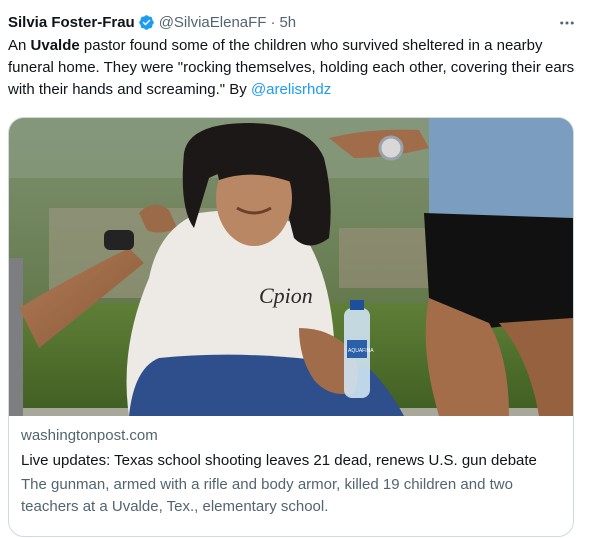 This screenshot has width=594, height=538. What do you see at coordinates (55, 45) in the screenshot?
I see `tweet-text-bold: Uvalde` at bounding box center [55, 45].